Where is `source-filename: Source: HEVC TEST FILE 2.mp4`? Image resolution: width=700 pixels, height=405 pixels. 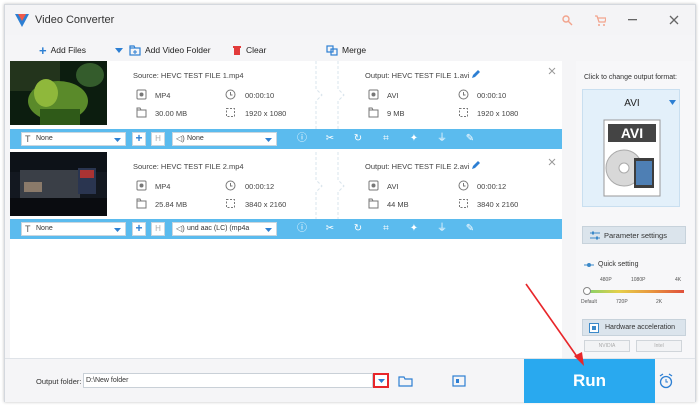
source-filename: Source: HEVC TEST FILE 2.mp4 is located at coordinates (188, 166).